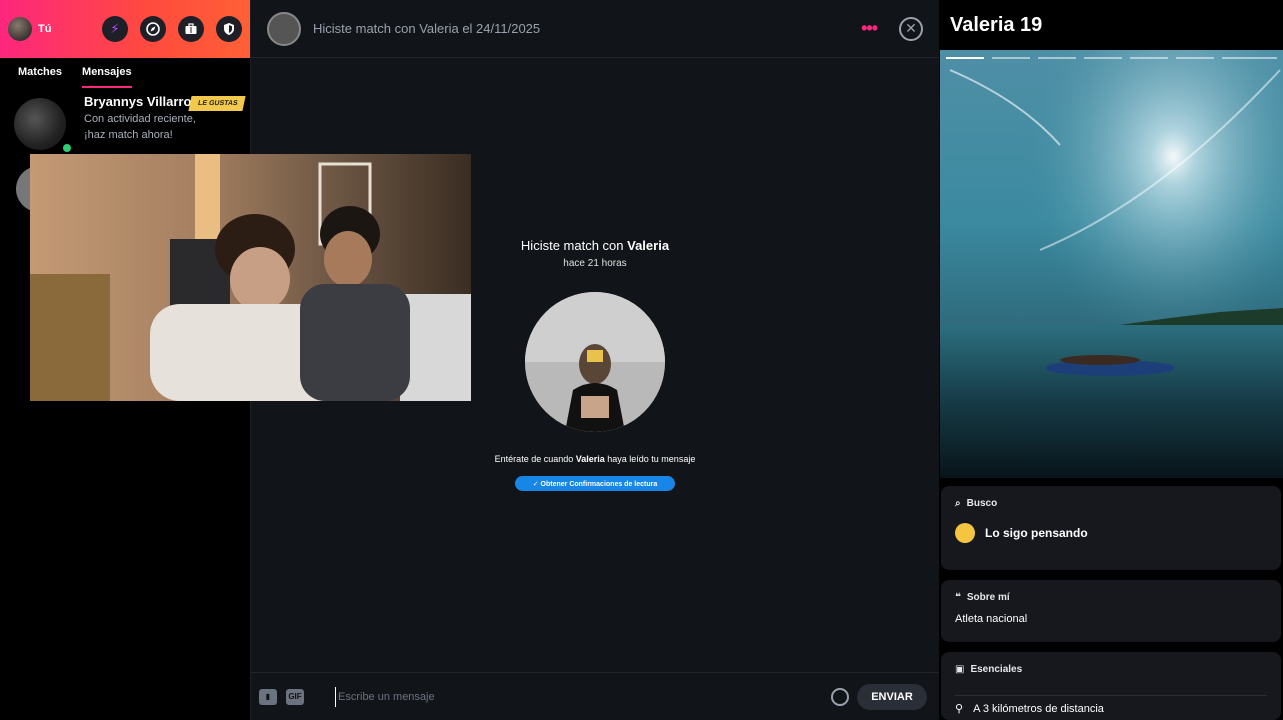  What do you see at coordinates (648, 245) in the screenshot?
I see `match-heading-name: Valeria` at bounding box center [648, 245].